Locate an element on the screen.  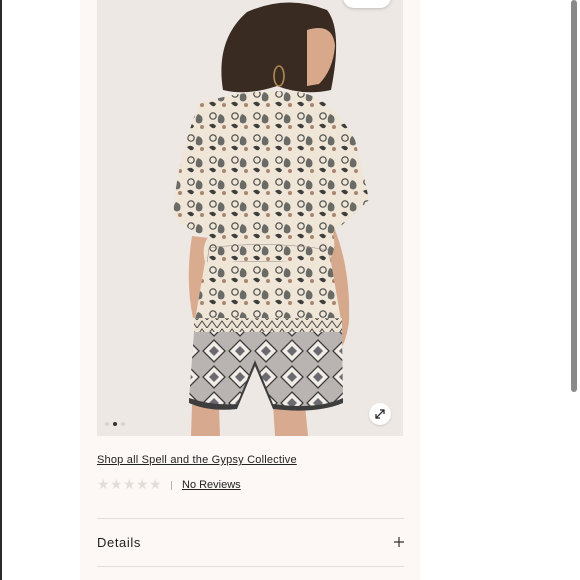
details-label: Details is located at coordinates (119, 542).